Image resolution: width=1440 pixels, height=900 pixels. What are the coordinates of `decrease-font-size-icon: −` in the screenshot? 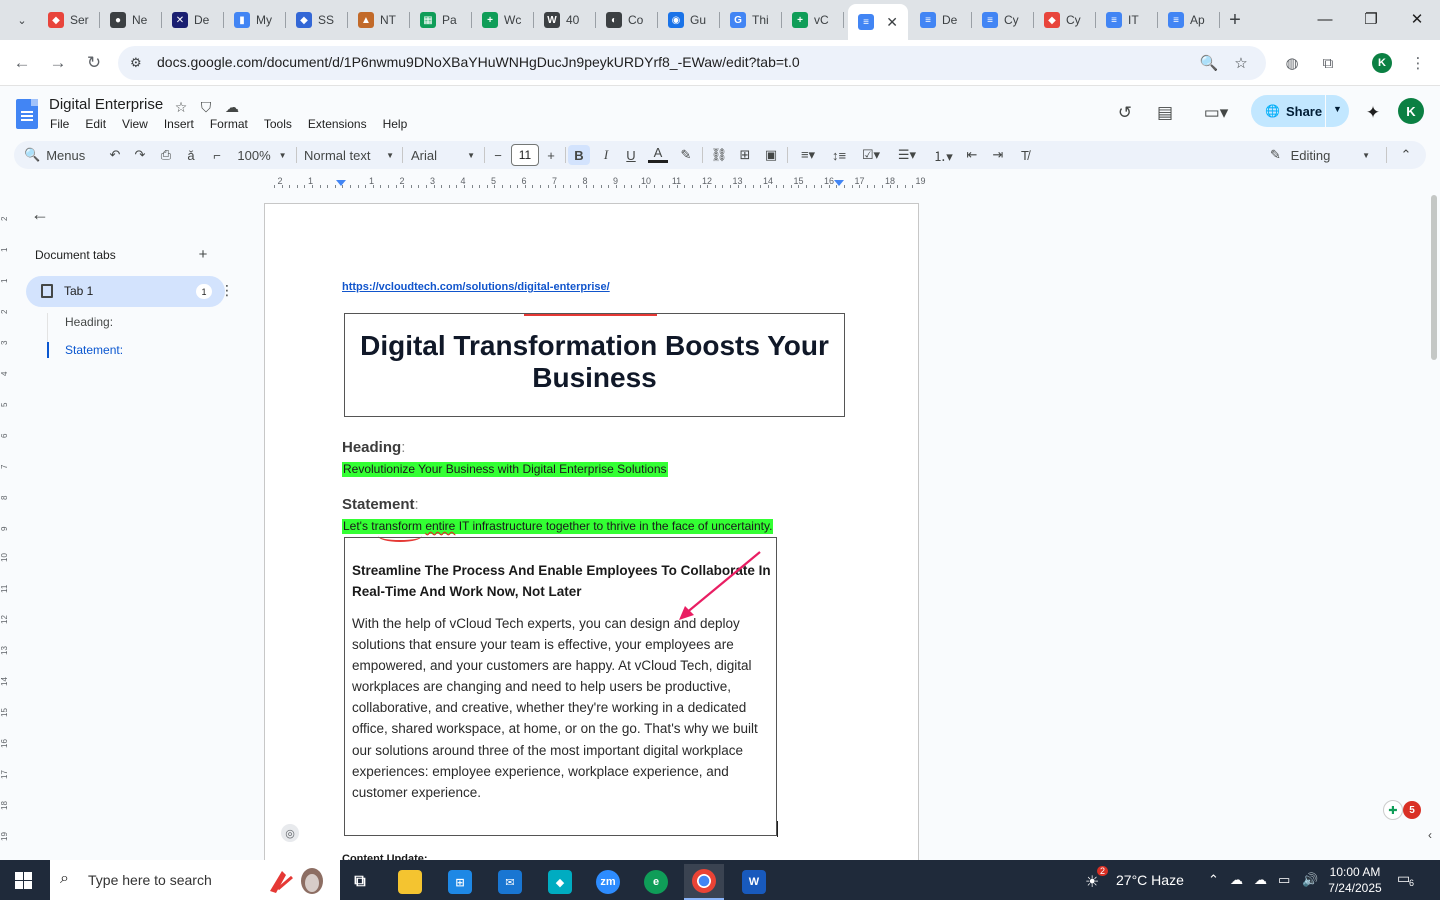 It's located at (498, 155).